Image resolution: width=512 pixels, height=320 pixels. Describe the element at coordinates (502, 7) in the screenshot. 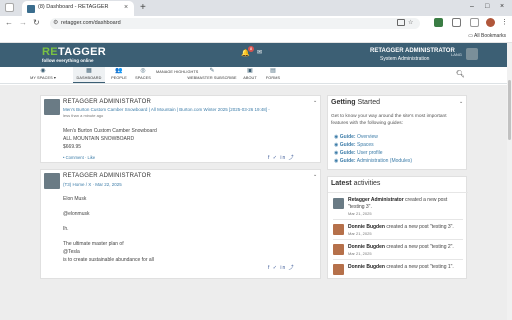

I see `close-window-icon: ×` at that location.